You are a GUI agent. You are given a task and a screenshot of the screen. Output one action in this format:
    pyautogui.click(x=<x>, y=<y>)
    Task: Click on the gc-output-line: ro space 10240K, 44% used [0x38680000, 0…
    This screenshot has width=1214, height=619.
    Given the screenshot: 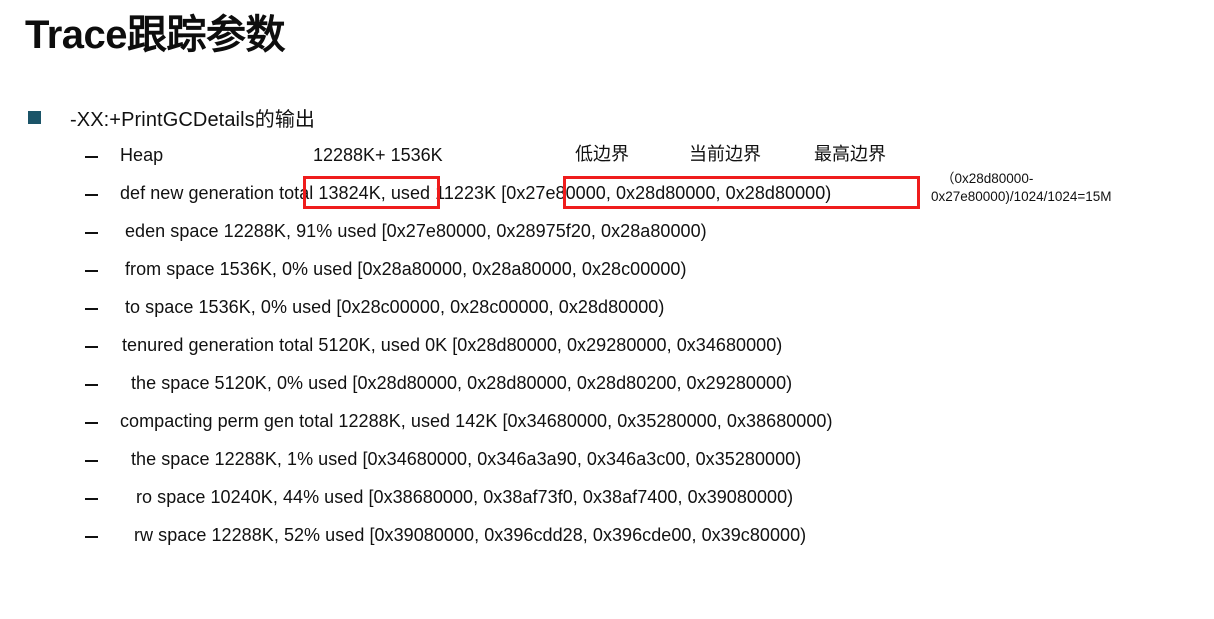 What is the action you would take?
    pyautogui.click(x=396, y=497)
    